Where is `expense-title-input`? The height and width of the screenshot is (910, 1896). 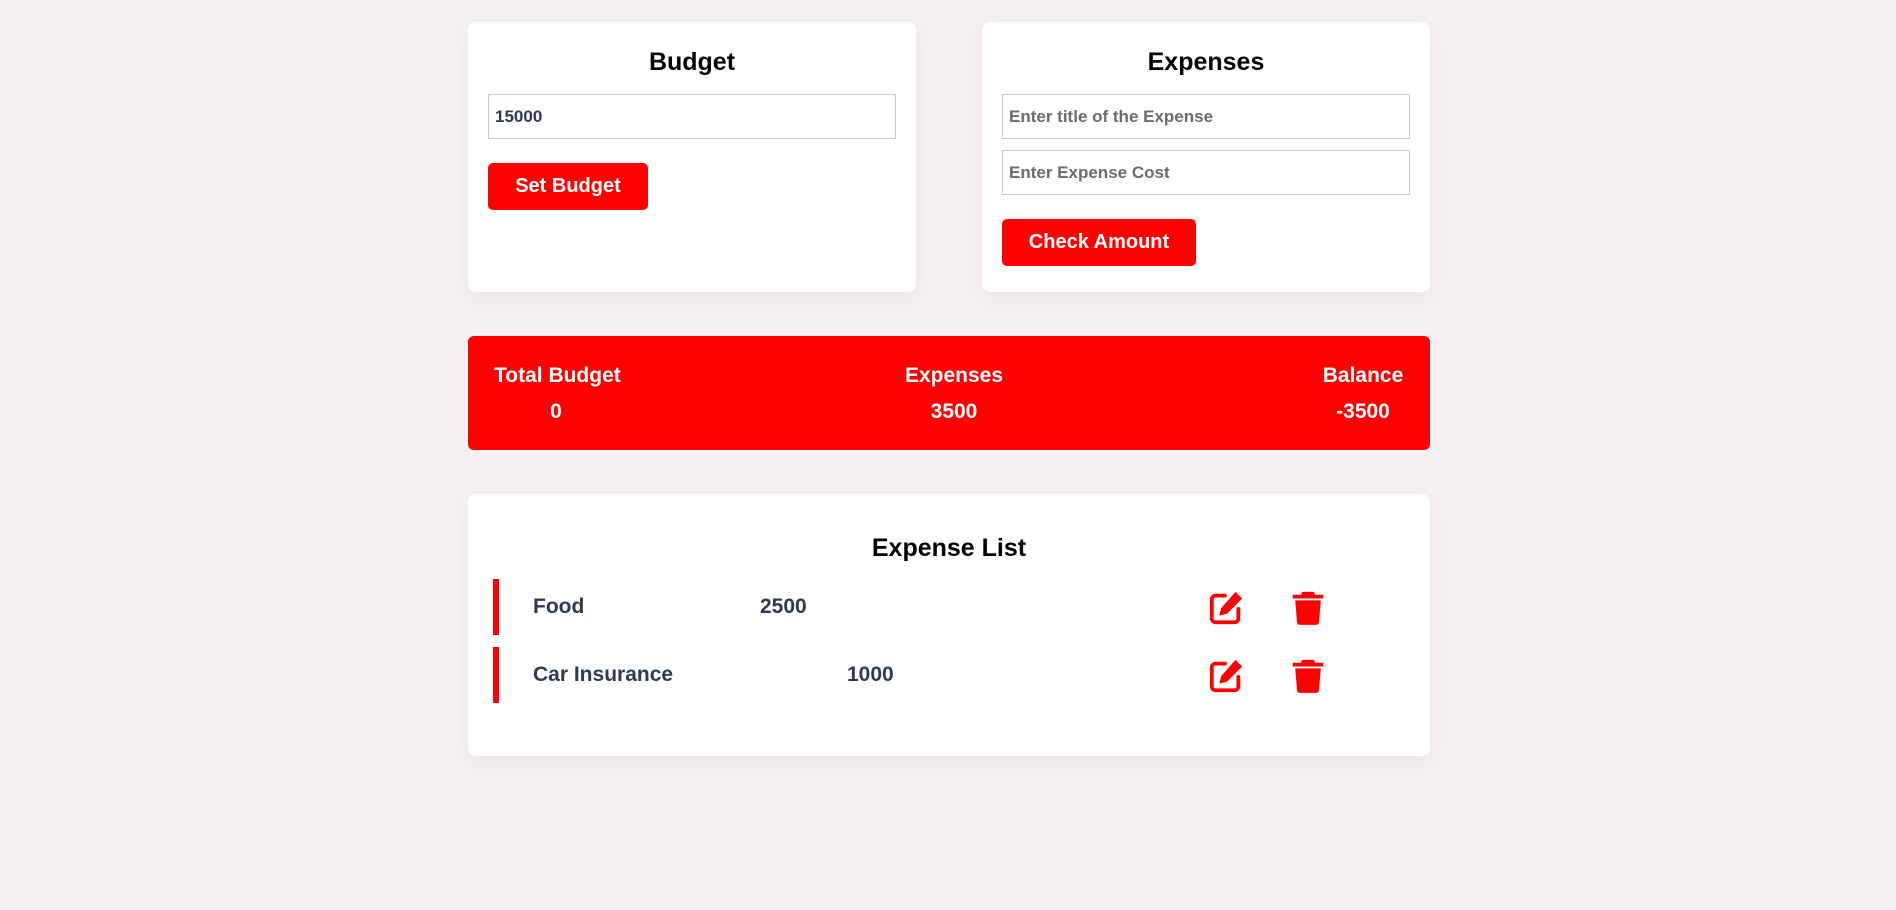
expense-title-input is located at coordinates (1206, 116).